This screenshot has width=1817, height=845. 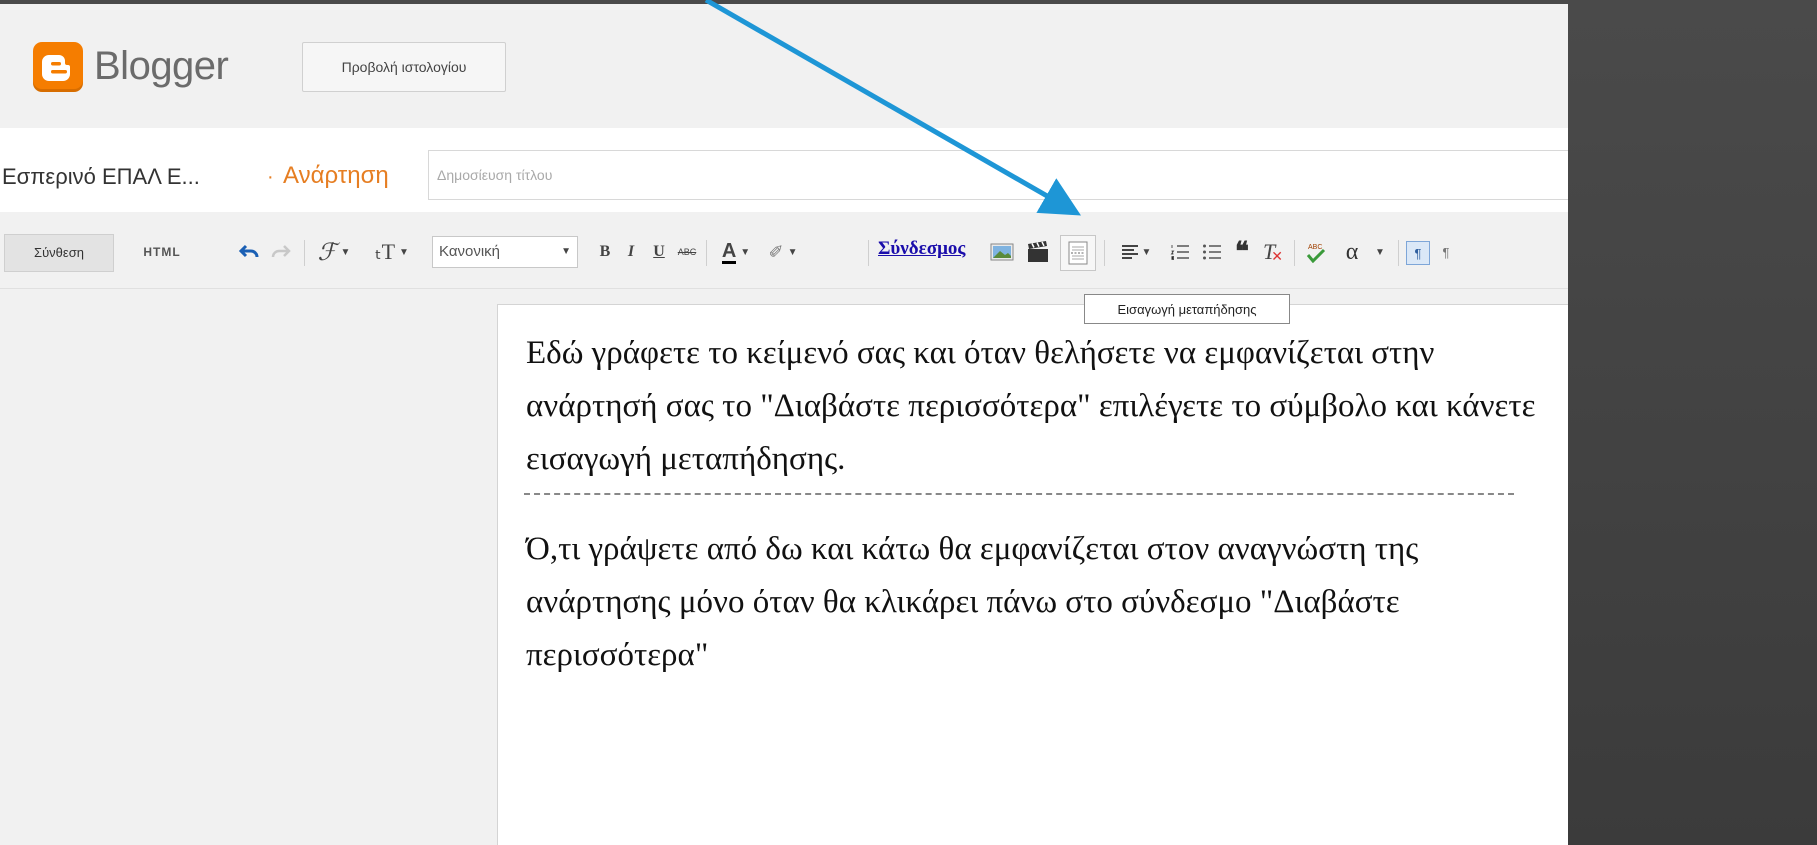 What do you see at coordinates (605, 252) in the screenshot?
I see `bold-button: B` at bounding box center [605, 252].